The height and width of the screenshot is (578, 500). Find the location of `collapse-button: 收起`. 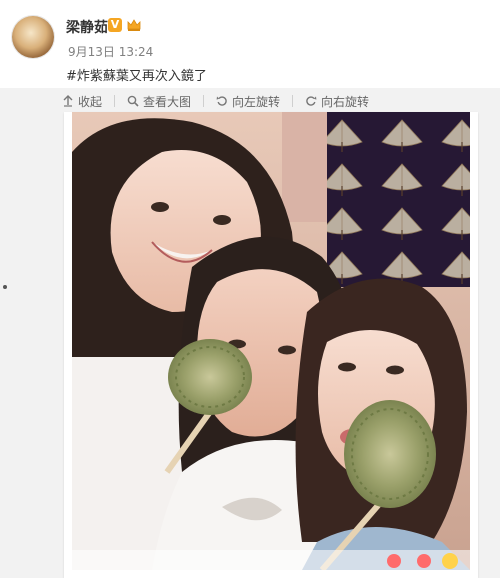

collapse-button: 收起 is located at coordinates (82, 101).